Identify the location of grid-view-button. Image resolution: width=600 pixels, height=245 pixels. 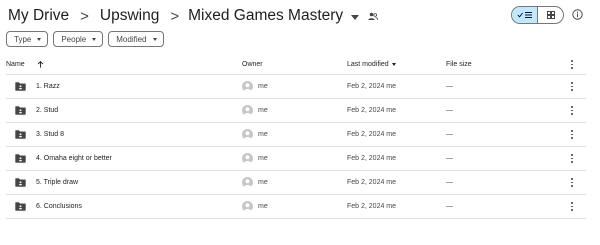
(550, 15).